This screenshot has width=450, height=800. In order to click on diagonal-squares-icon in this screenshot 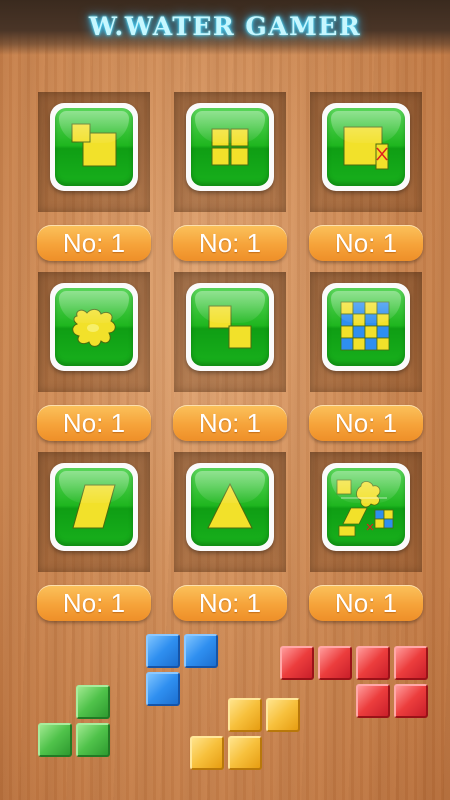, I will do `click(230, 327)`.